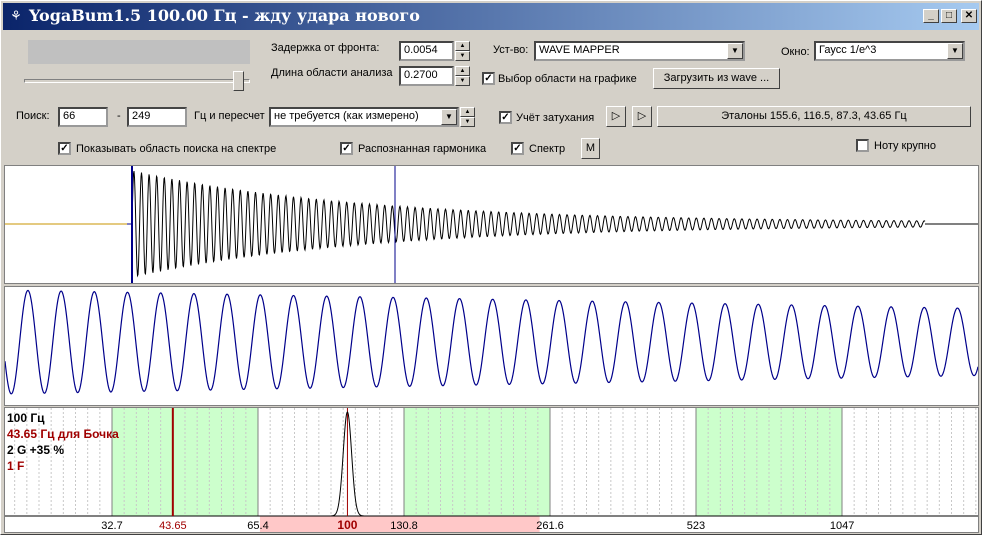 The width and height of the screenshot is (982, 535). Describe the element at coordinates (347, 525) in the screenshot. I see `axis-label-3: 100` at that location.